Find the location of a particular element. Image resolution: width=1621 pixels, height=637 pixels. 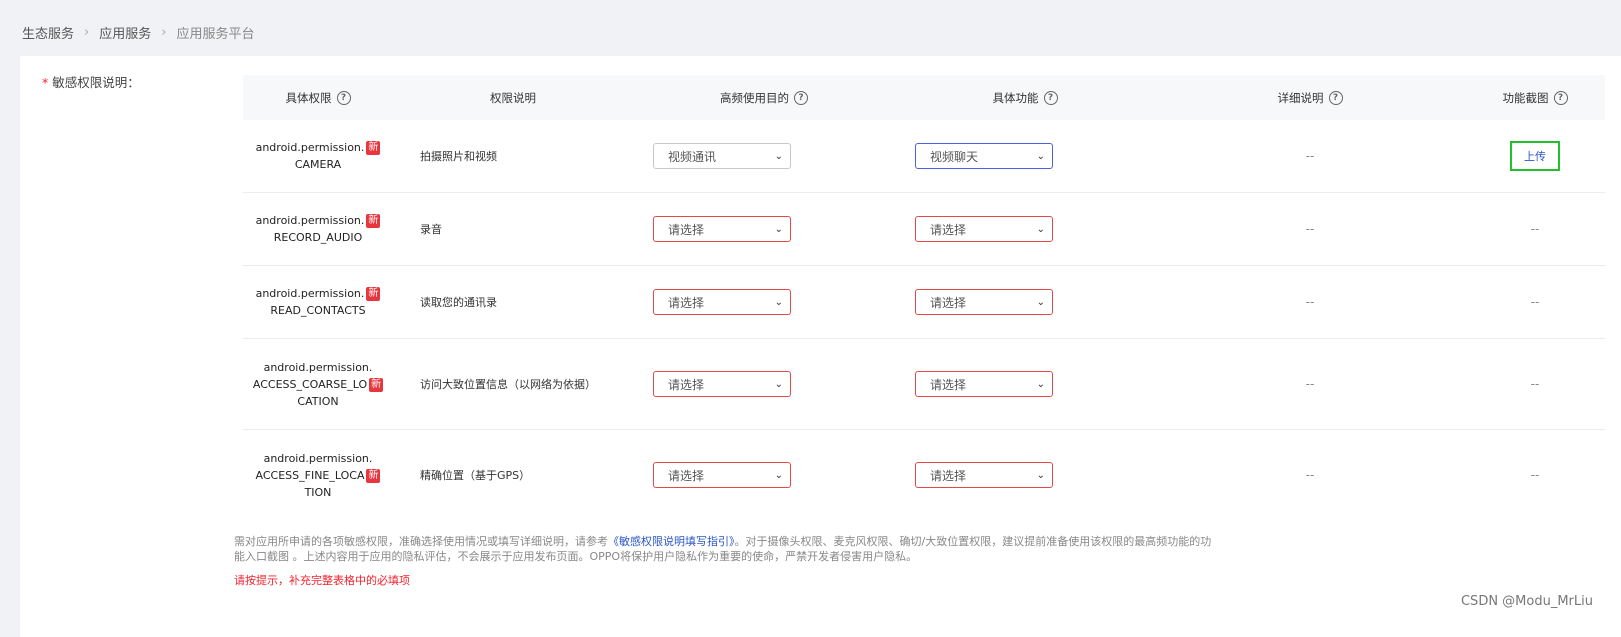

header-screenshot: 功能截图? is located at coordinates (1535, 98).